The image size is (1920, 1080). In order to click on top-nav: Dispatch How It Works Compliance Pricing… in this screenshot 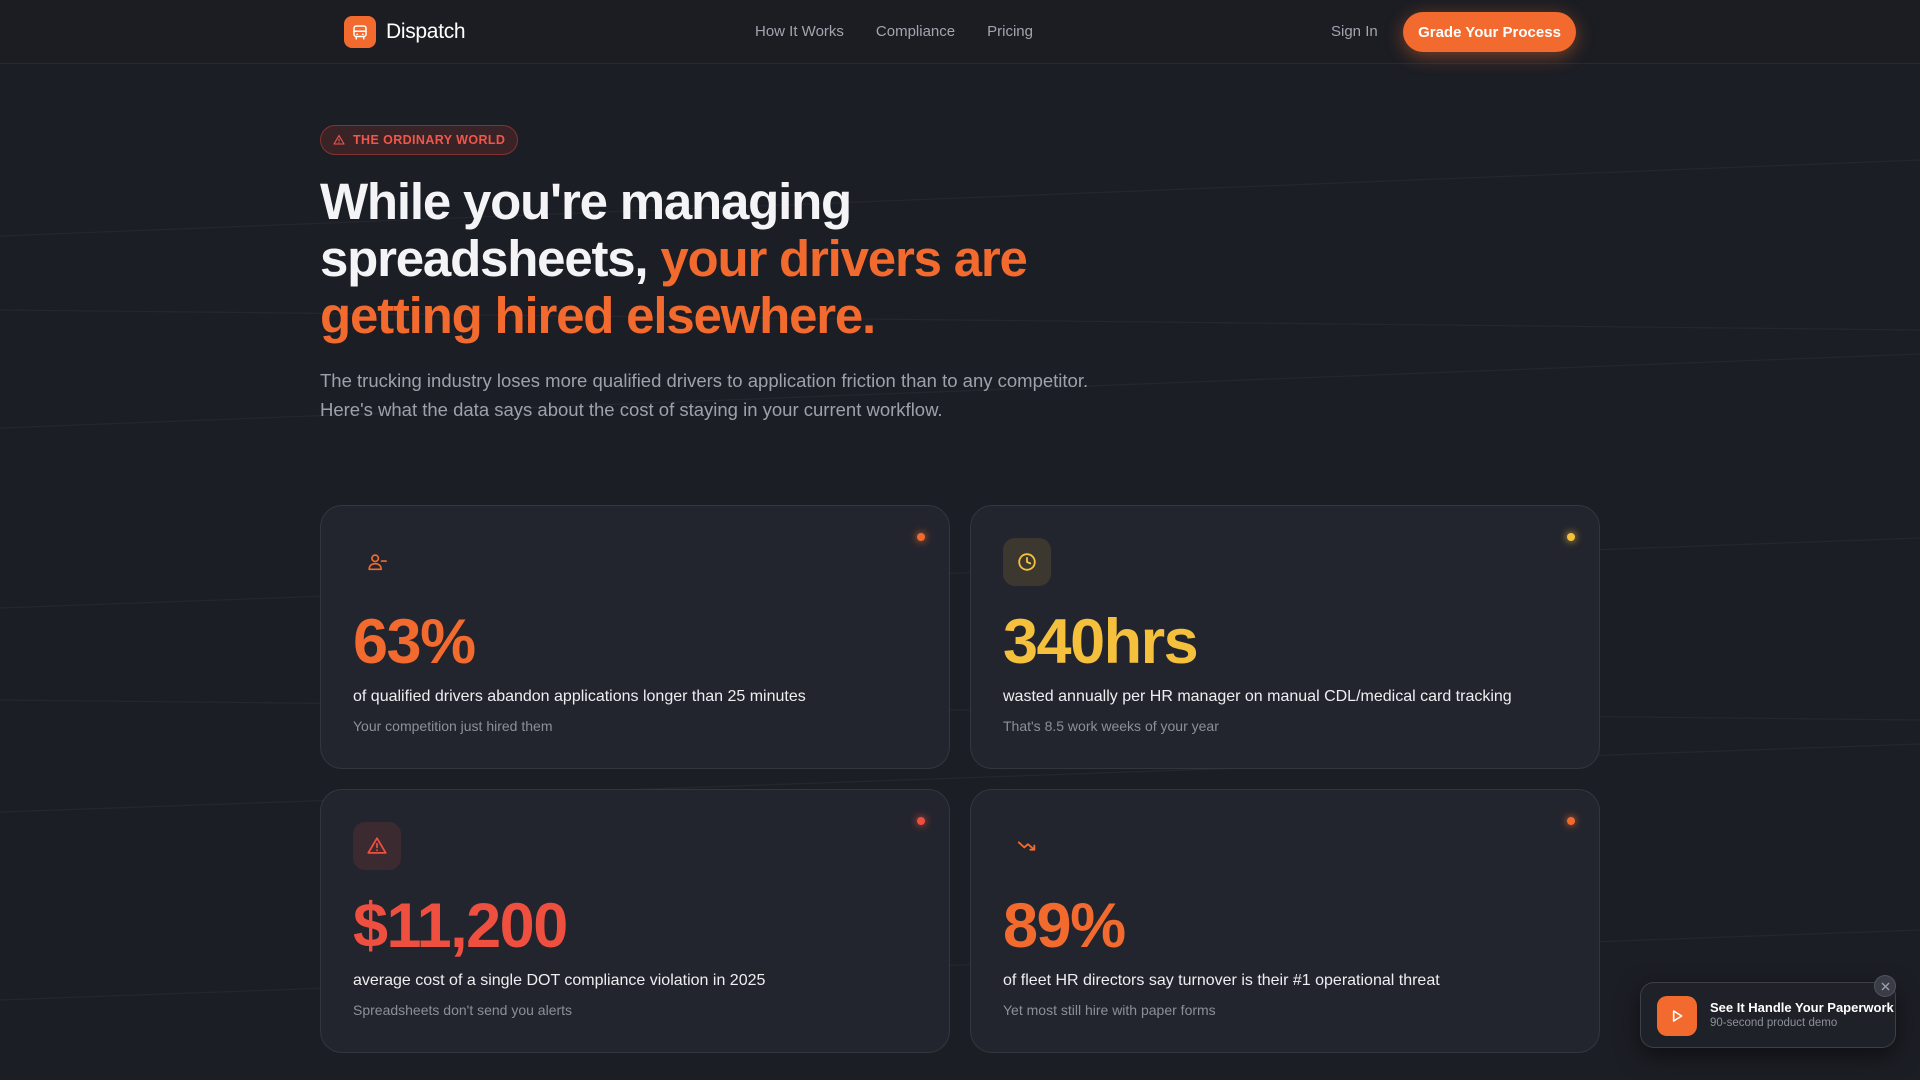, I will do `click(960, 32)`.